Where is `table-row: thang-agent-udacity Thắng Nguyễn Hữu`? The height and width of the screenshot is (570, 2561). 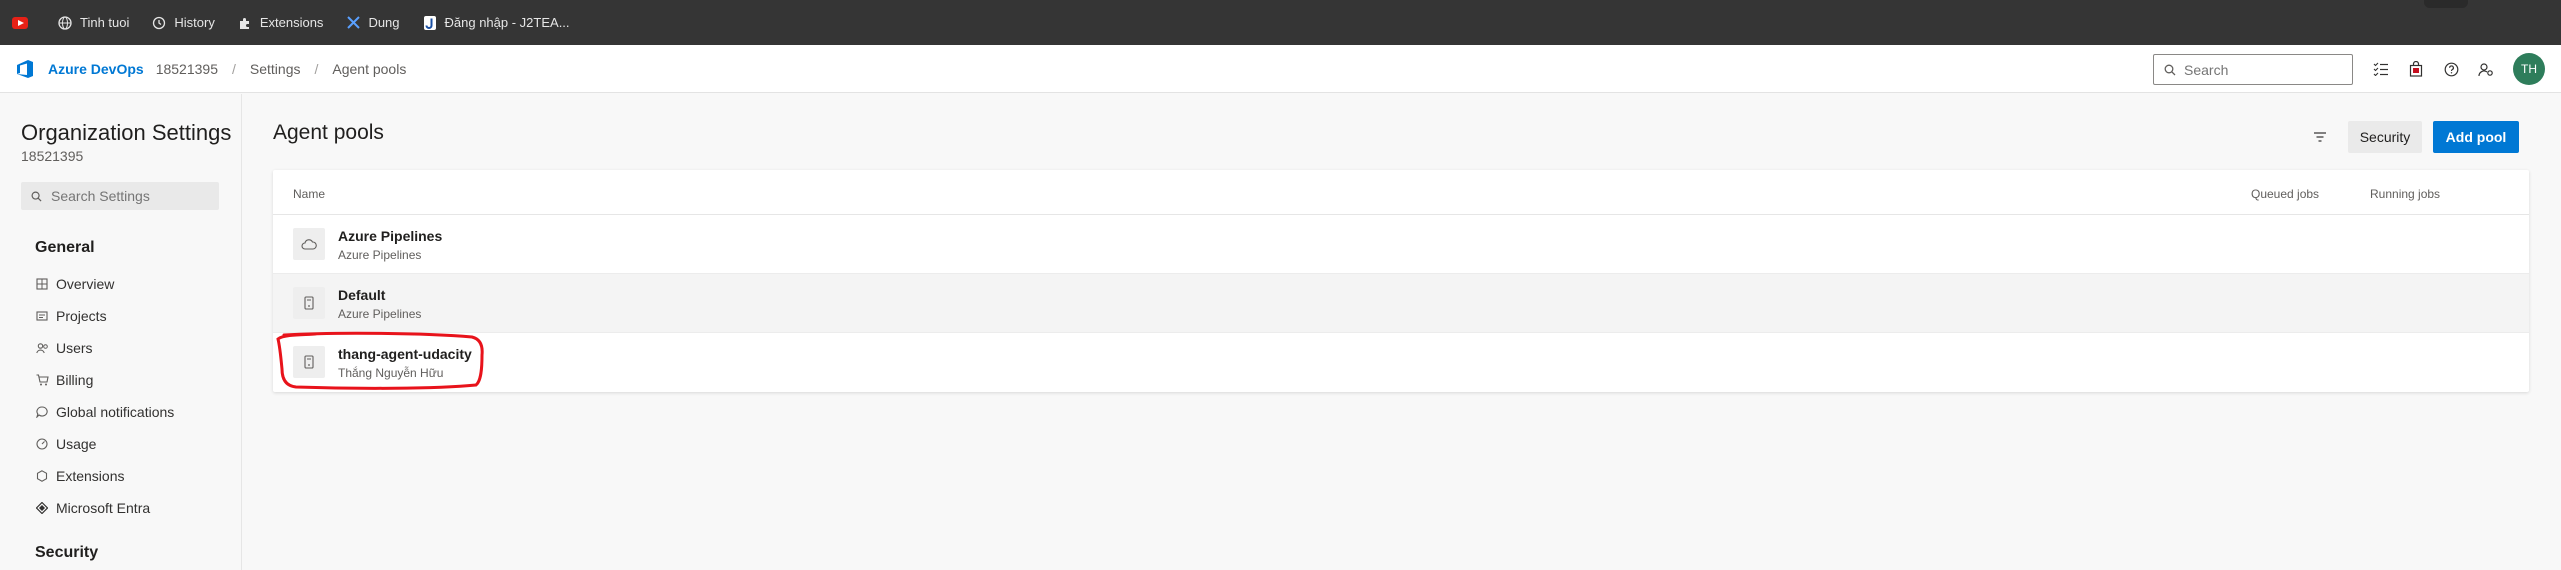 table-row: thang-agent-udacity Thắng Nguyễn Hữu is located at coordinates (1401, 362).